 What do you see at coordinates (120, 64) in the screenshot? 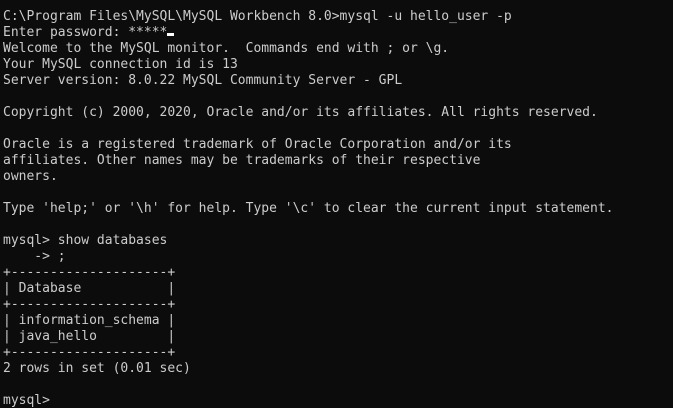
I see `terminal-line: Your MySQL connection id is 13` at bounding box center [120, 64].